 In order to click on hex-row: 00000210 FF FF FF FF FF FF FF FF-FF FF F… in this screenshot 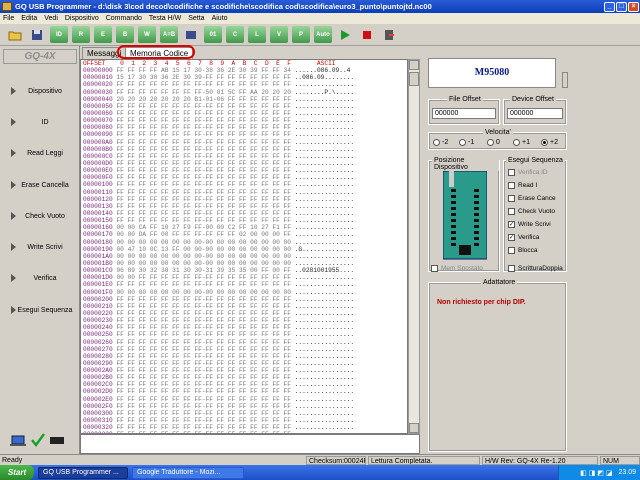, I will do `click(244, 306)`.